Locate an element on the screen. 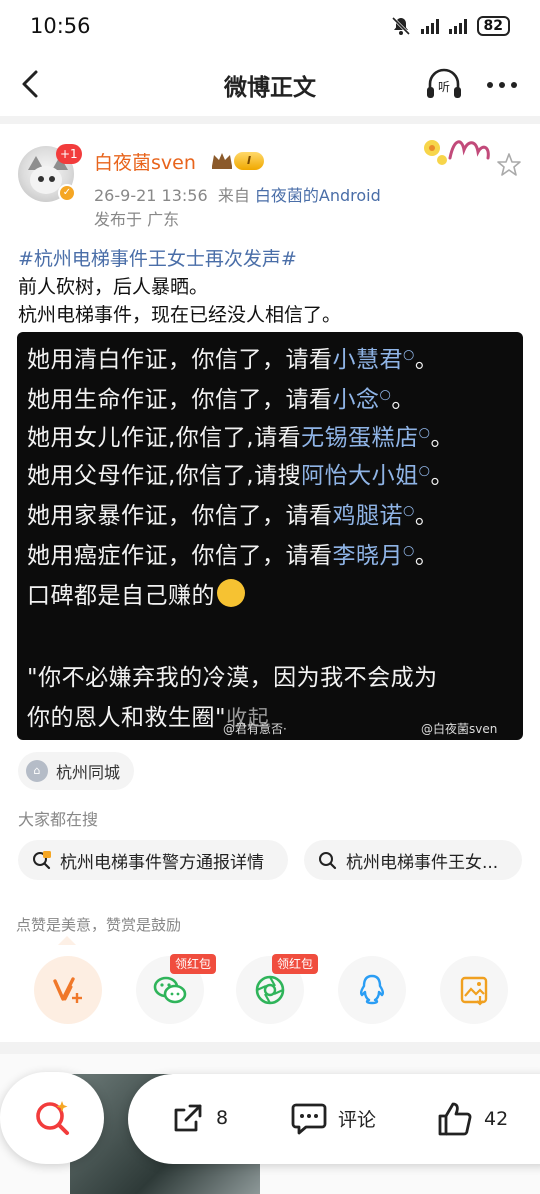 The image size is (540, 1194). post-text-line: 杭州电梯事件，现在已经没人相信了。 is located at coordinates (180, 315).